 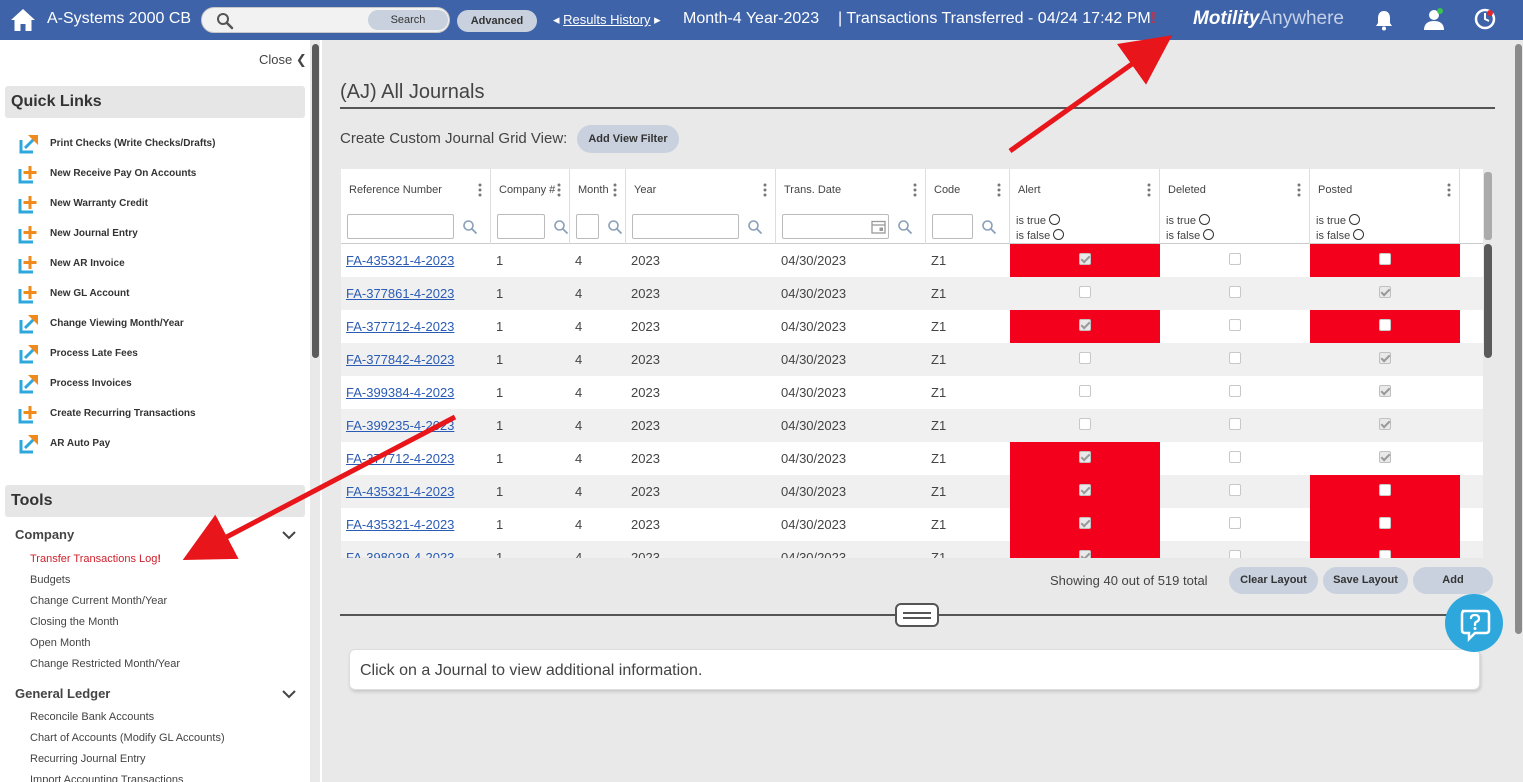 I want to click on company-category: Company, so click(x=44, y=534).